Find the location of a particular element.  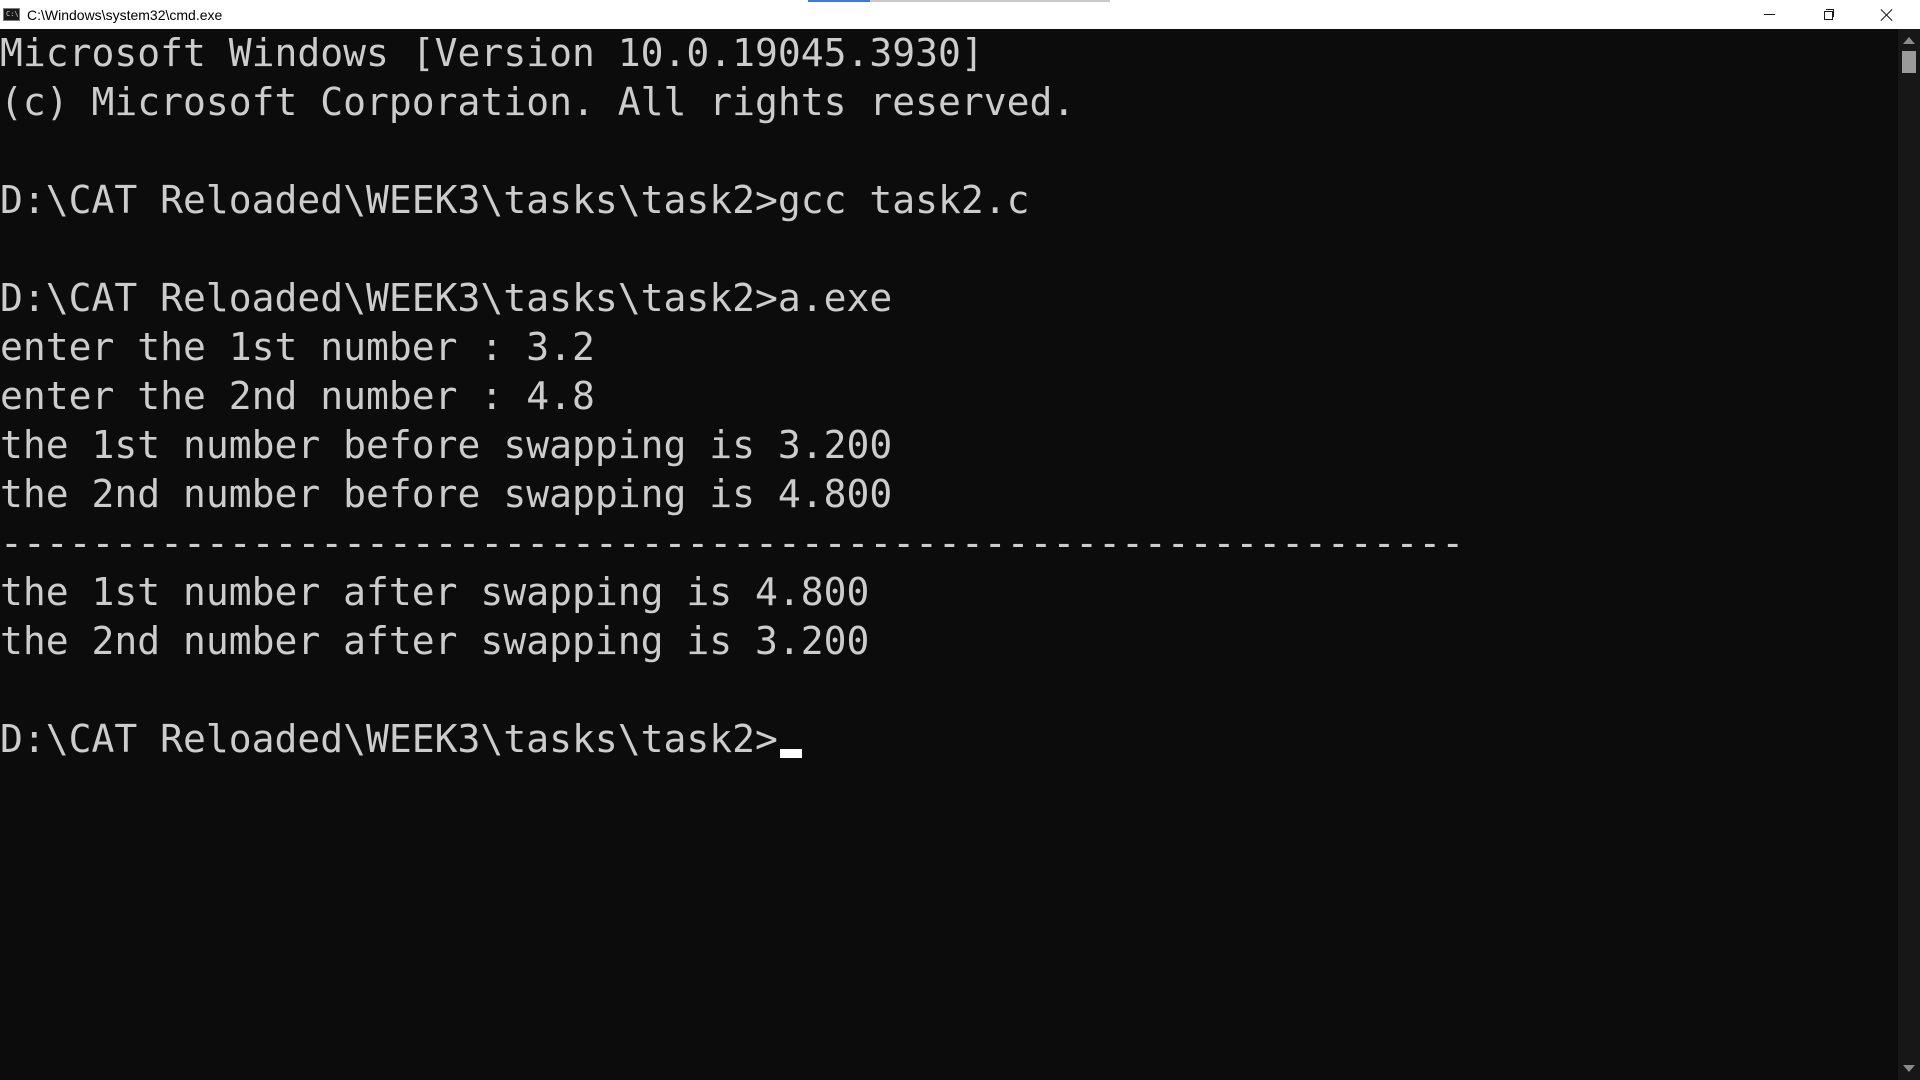

close-button is located at coordinates (1887, 14).